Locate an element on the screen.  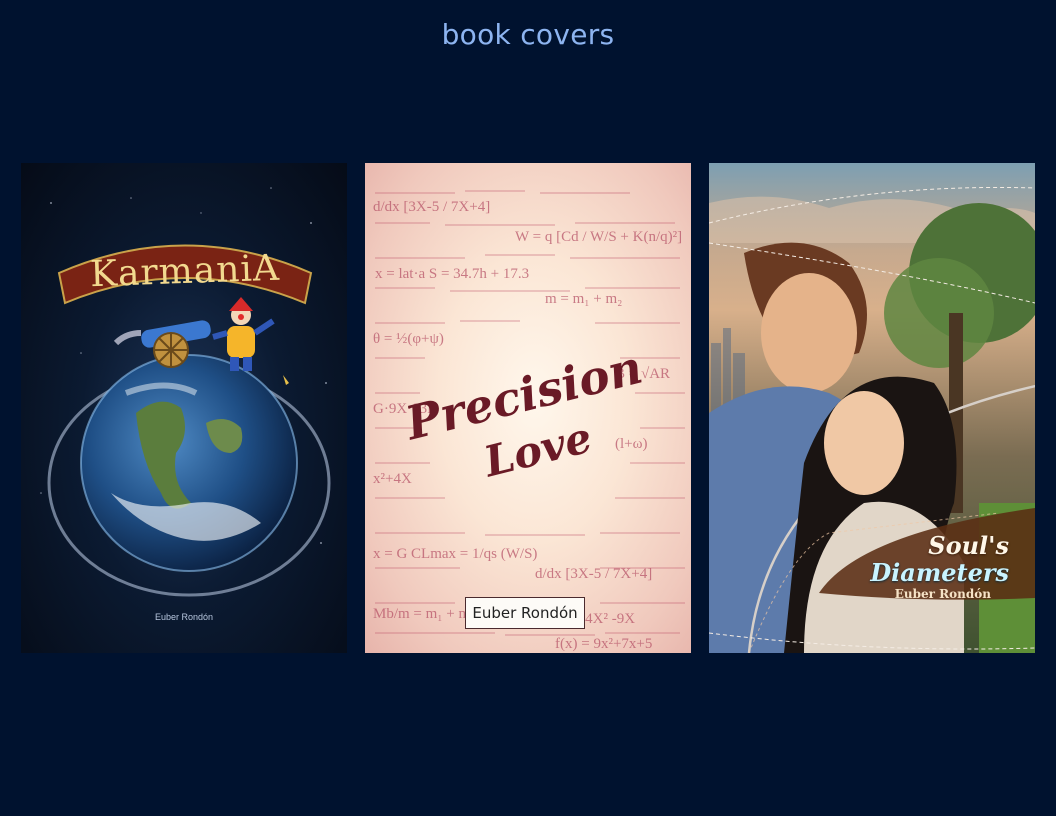
svg-text: m = m₁ + m₂ is located at coordinates (583, 299).